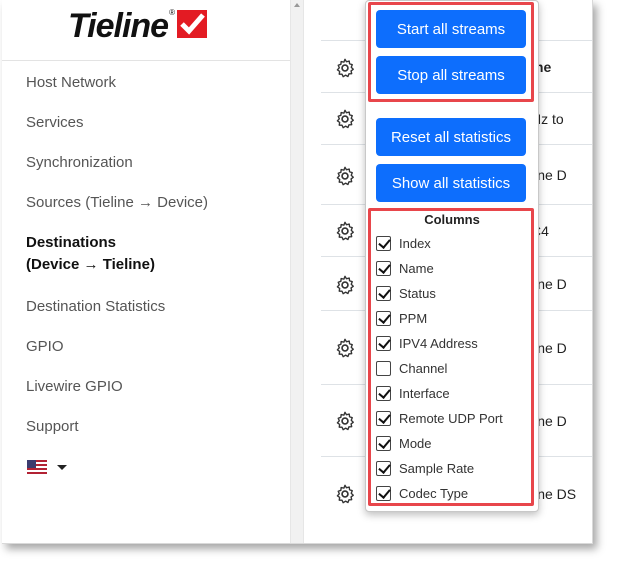 The width and height of the screenshot is (619, 575). I want to click on sidebar-item-synchronization: Synchronization, so click(117, 172).